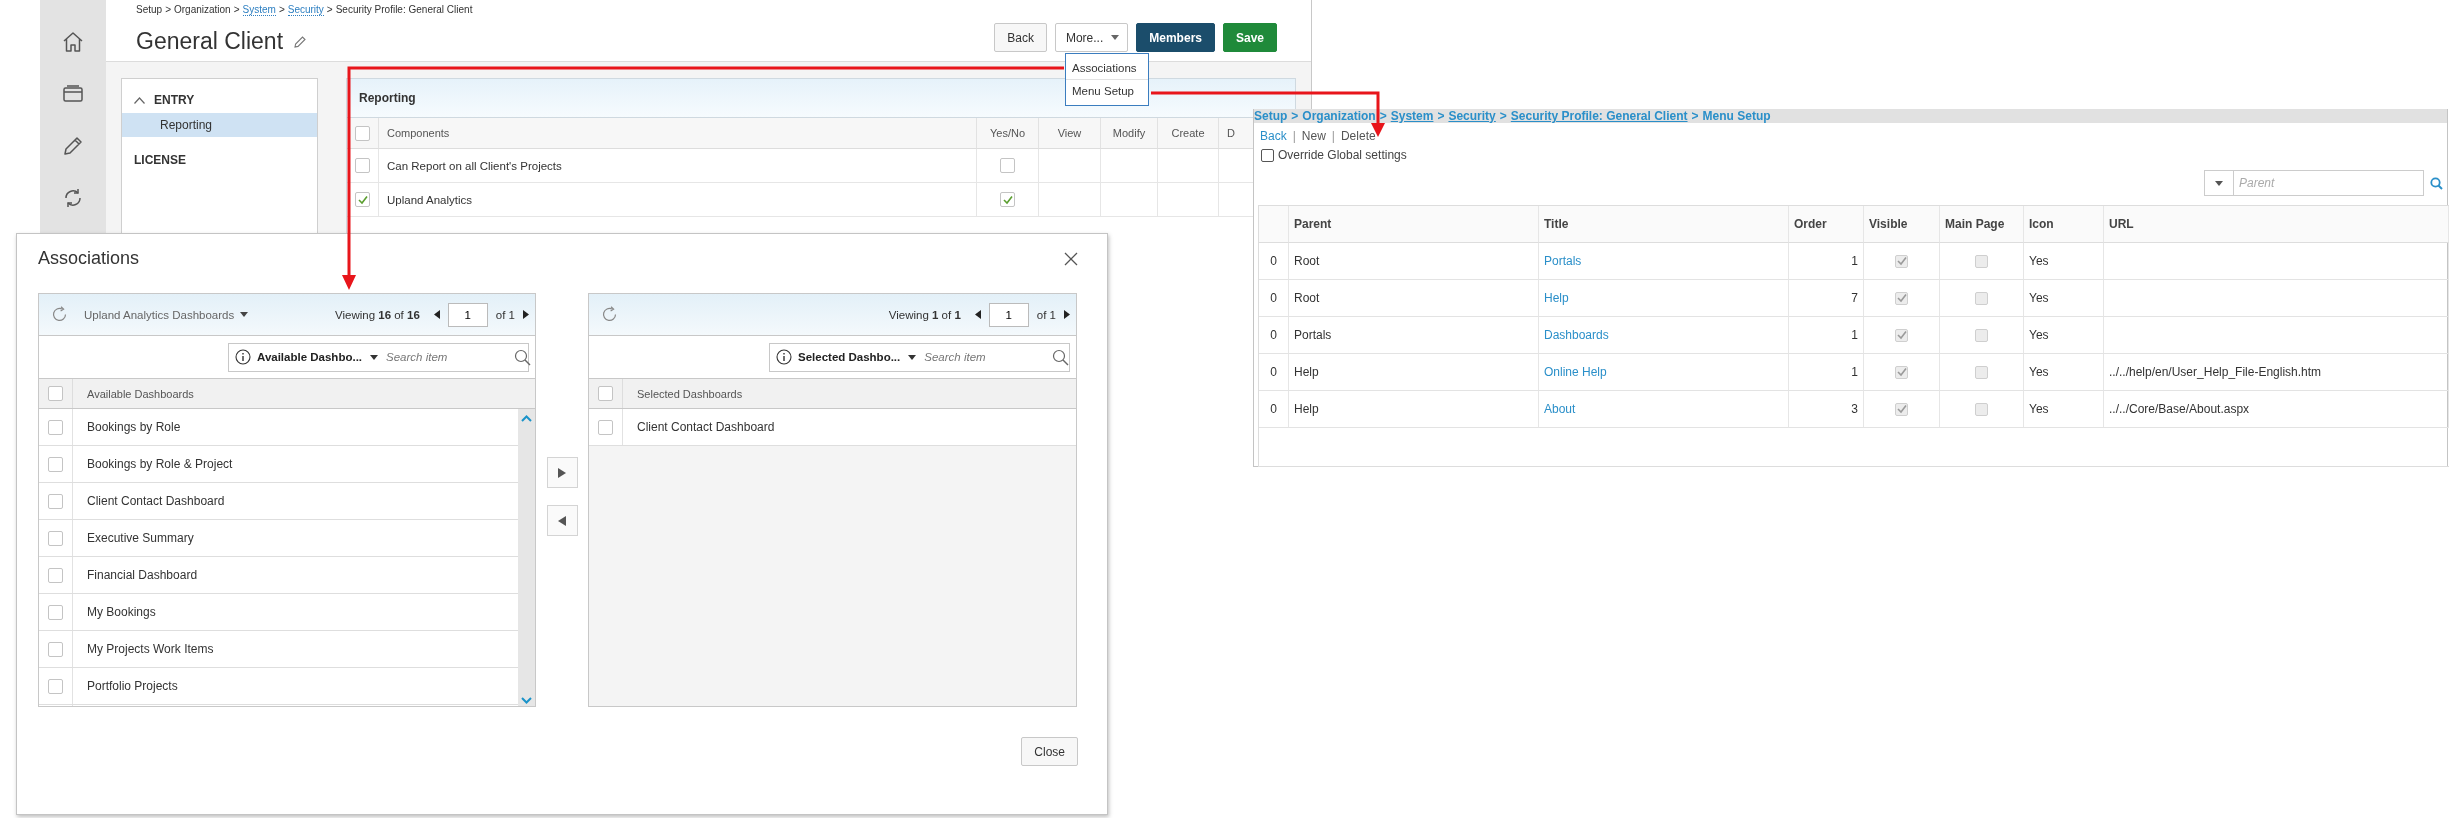 This screenshot has height=818, width=2464. Describe the element at coordinates (1070, 133) in the screenshot. I see `column-header: View` at that location.